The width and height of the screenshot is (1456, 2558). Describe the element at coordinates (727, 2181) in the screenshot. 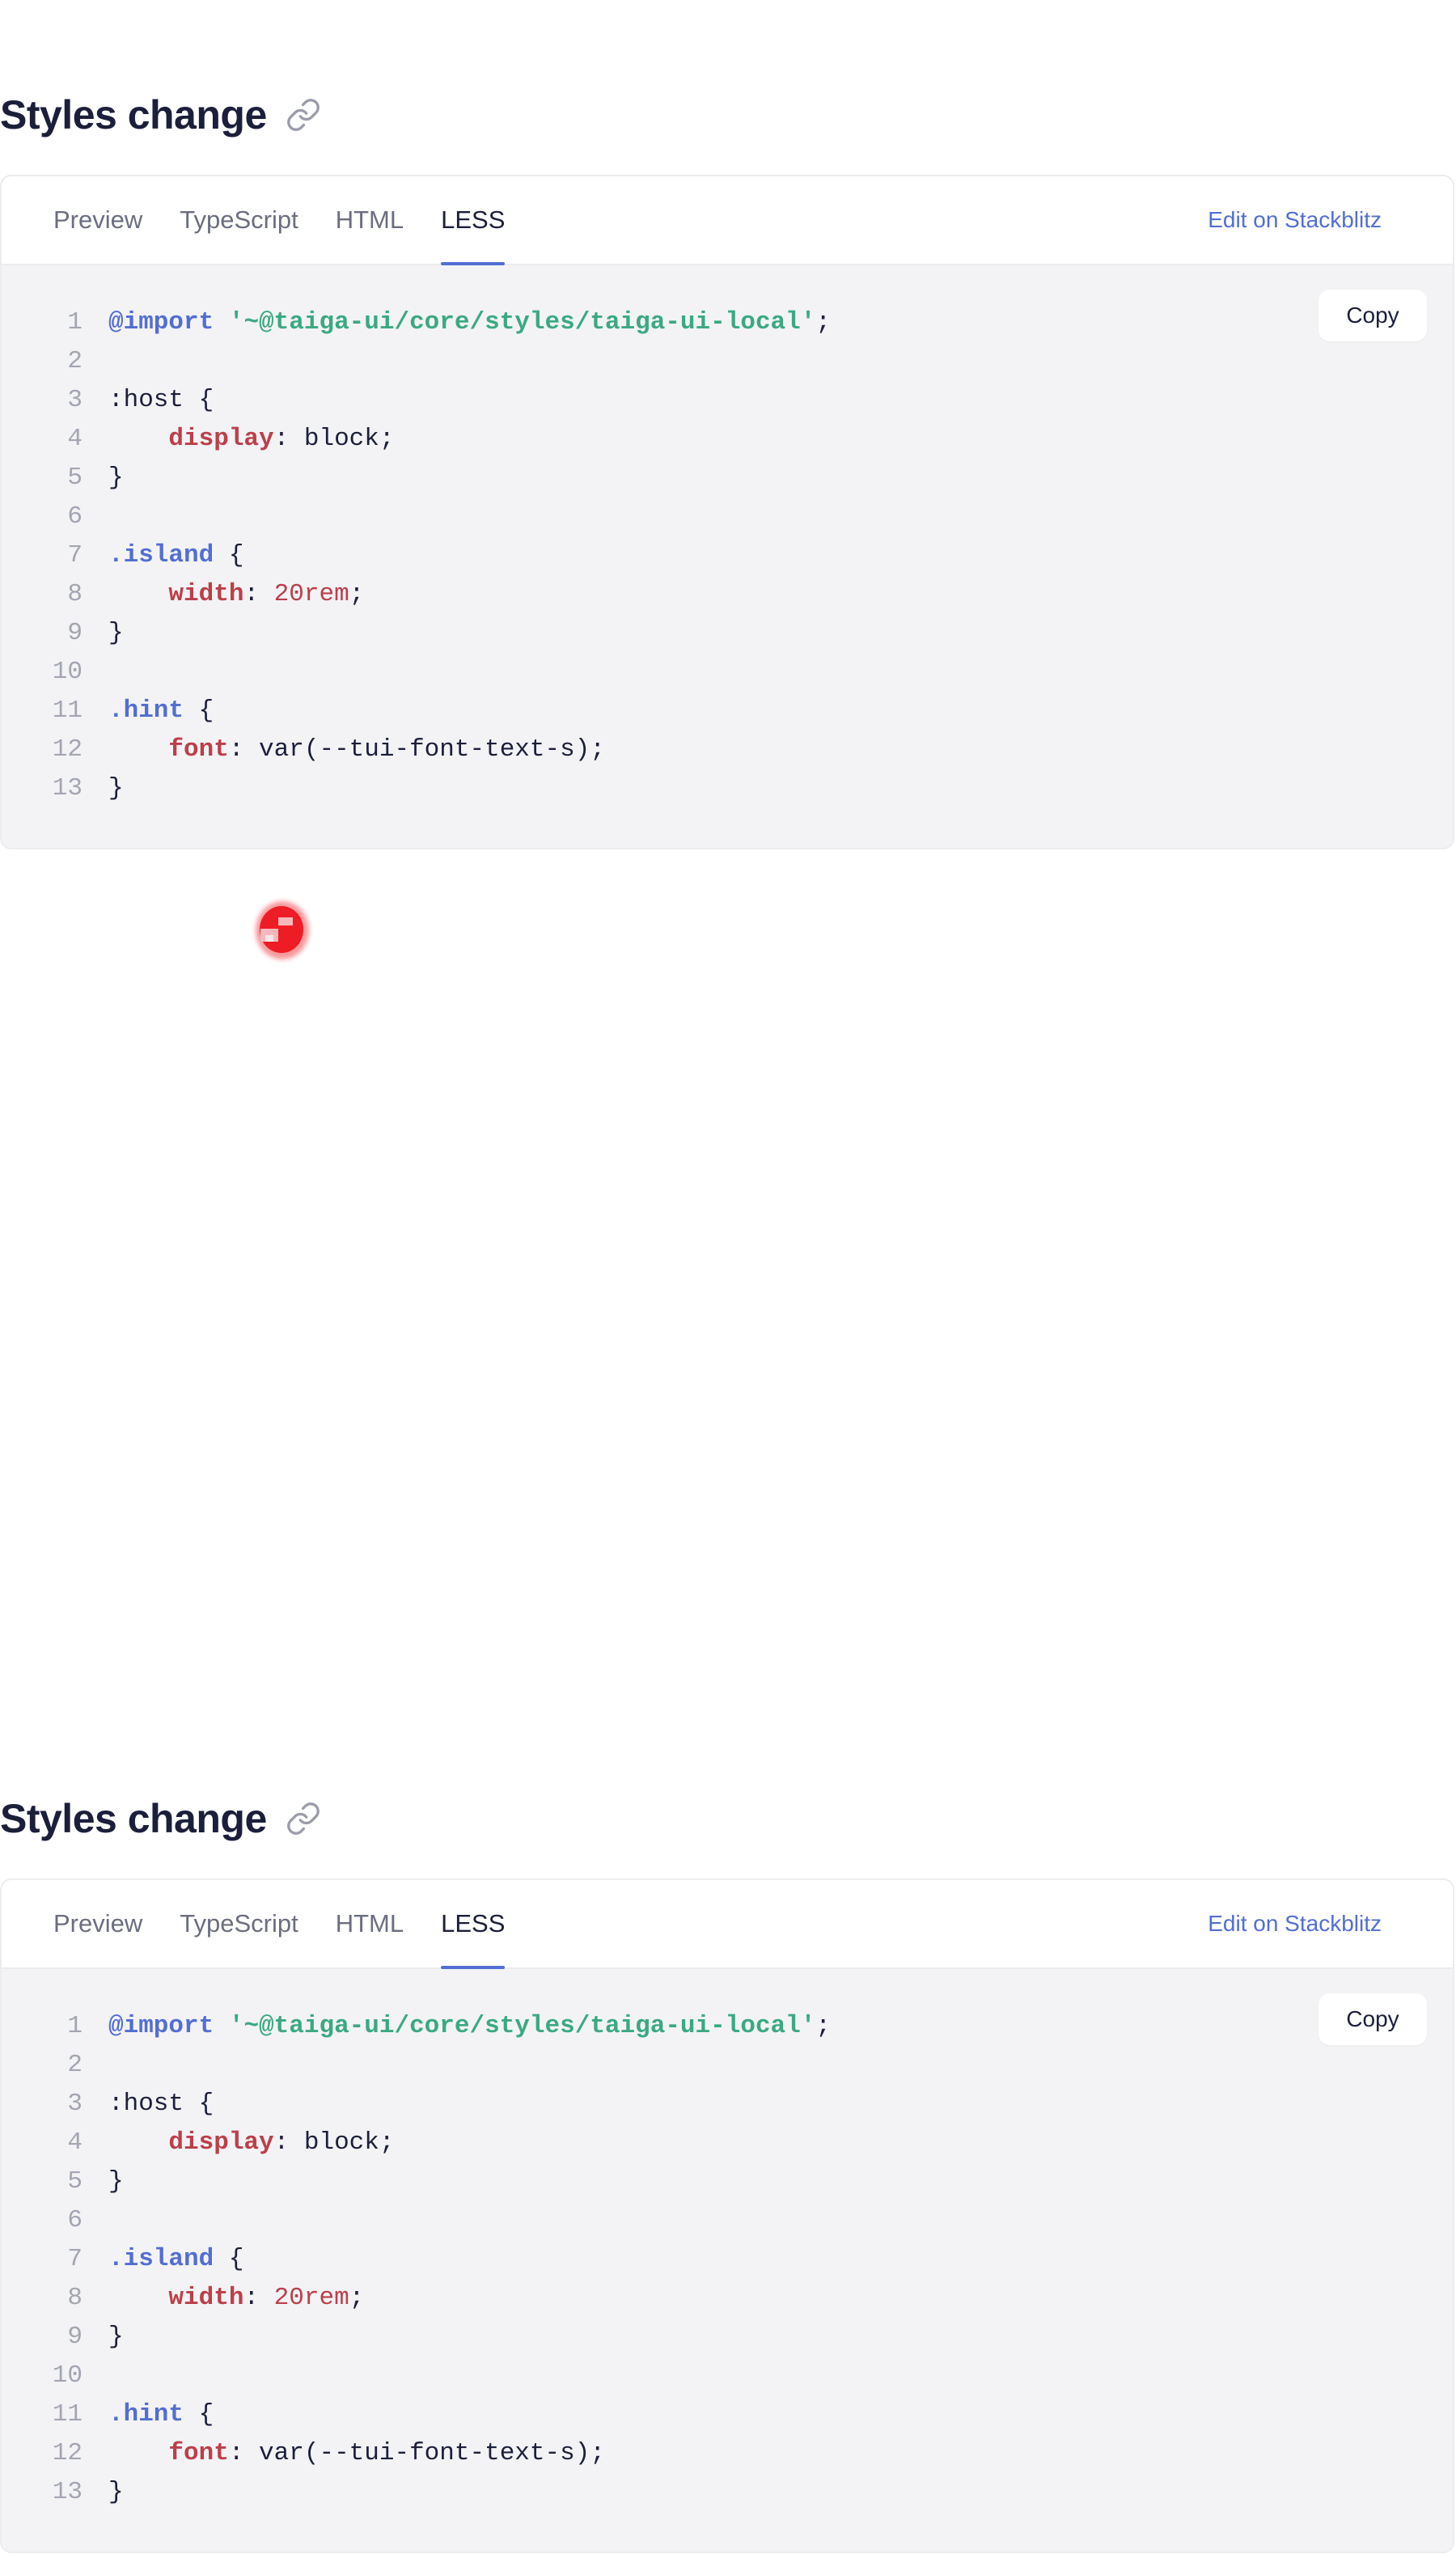

I see `code-line: 5}` at that location.